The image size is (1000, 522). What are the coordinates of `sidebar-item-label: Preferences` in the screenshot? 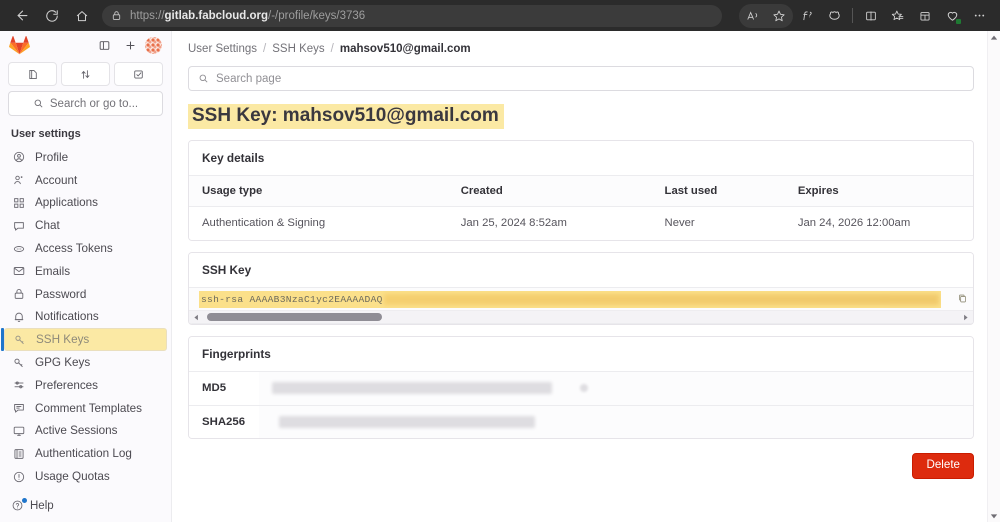 It's located at (67, 385).